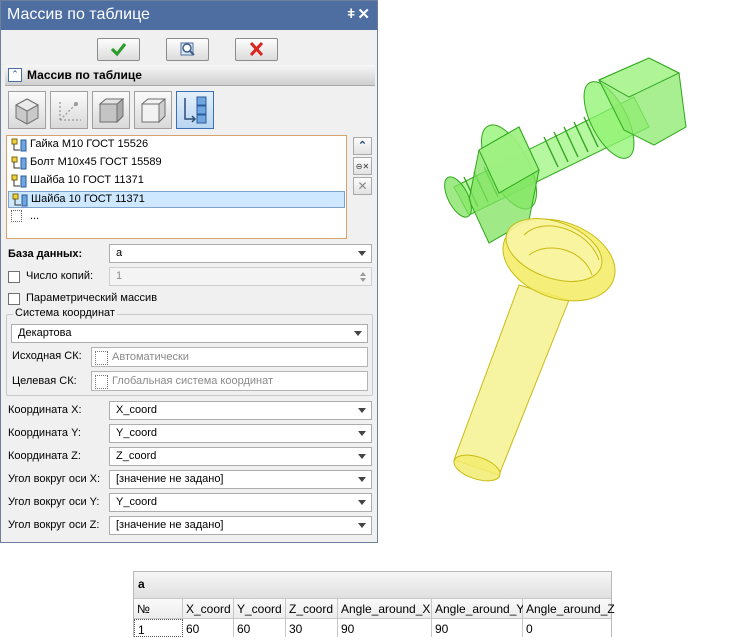 This screenshot has height=640, width=736. Describe the element at coordinates (101, 358) in the screenshot. I see `select-object-icon` at that location.